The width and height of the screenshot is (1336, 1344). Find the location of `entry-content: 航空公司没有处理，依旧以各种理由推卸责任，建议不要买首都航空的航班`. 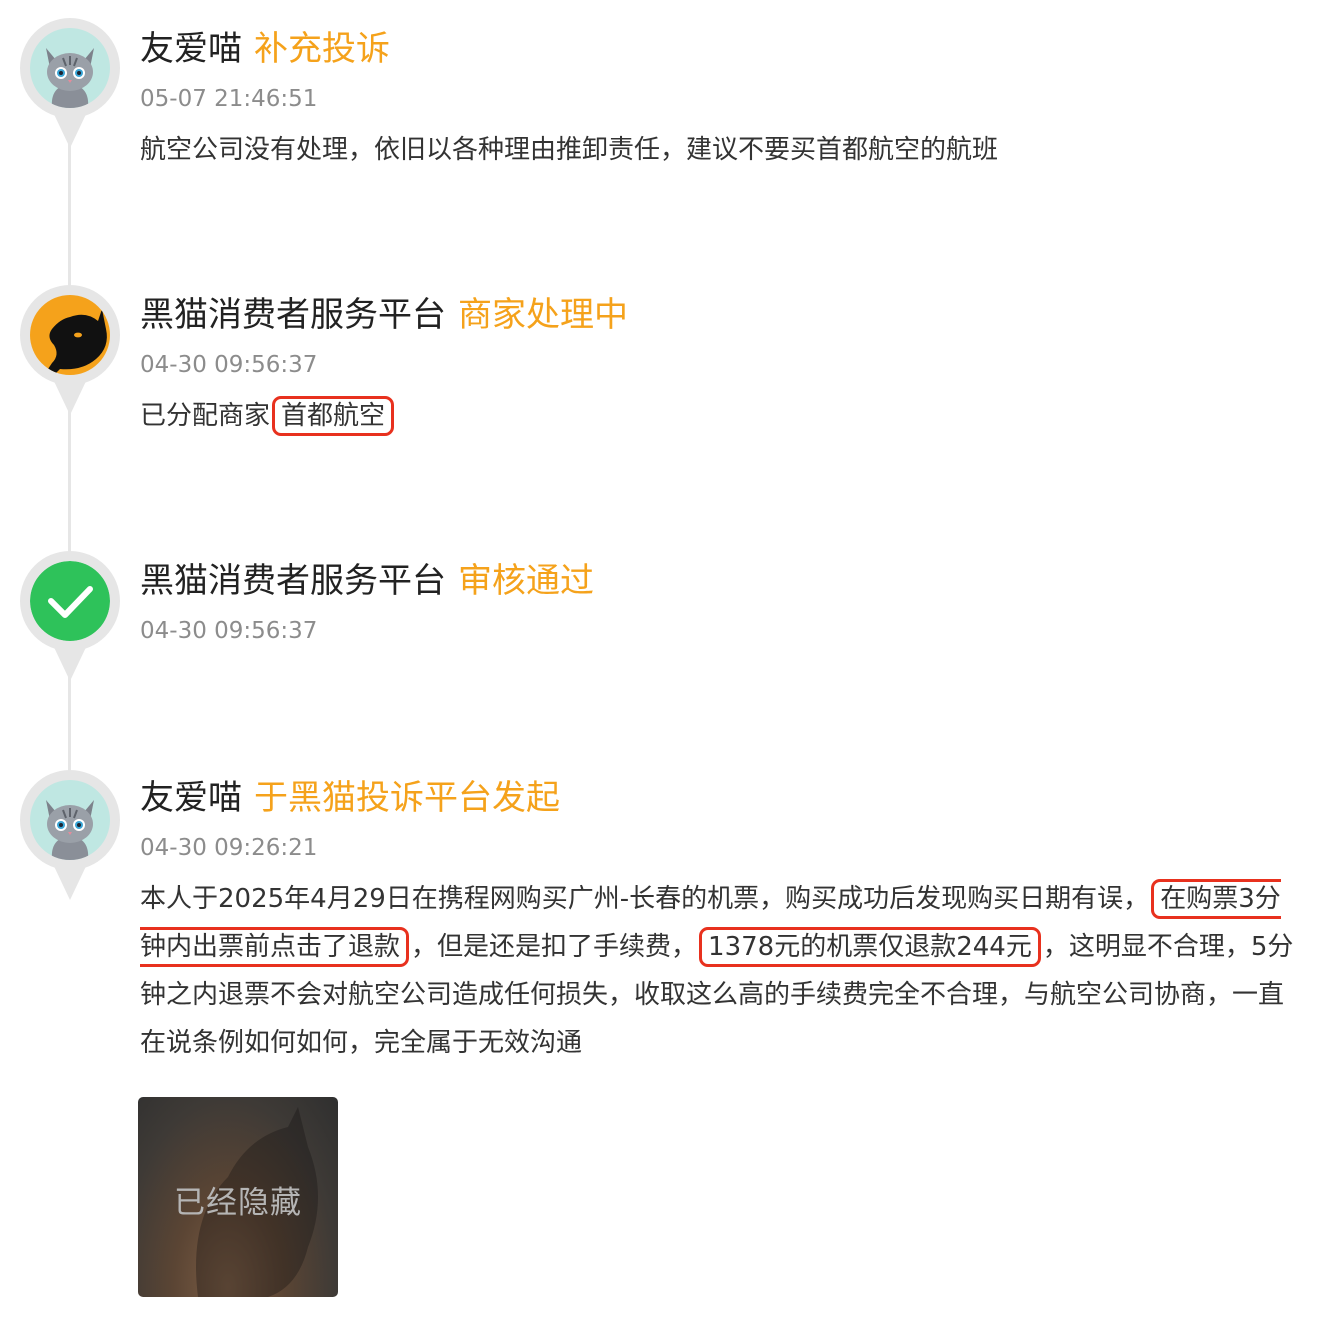

entry-content: 航空公司没有处理，依旧以各种理由推卸责任，建议不要买首都航空的航班 is located at coordinates (569, 150).